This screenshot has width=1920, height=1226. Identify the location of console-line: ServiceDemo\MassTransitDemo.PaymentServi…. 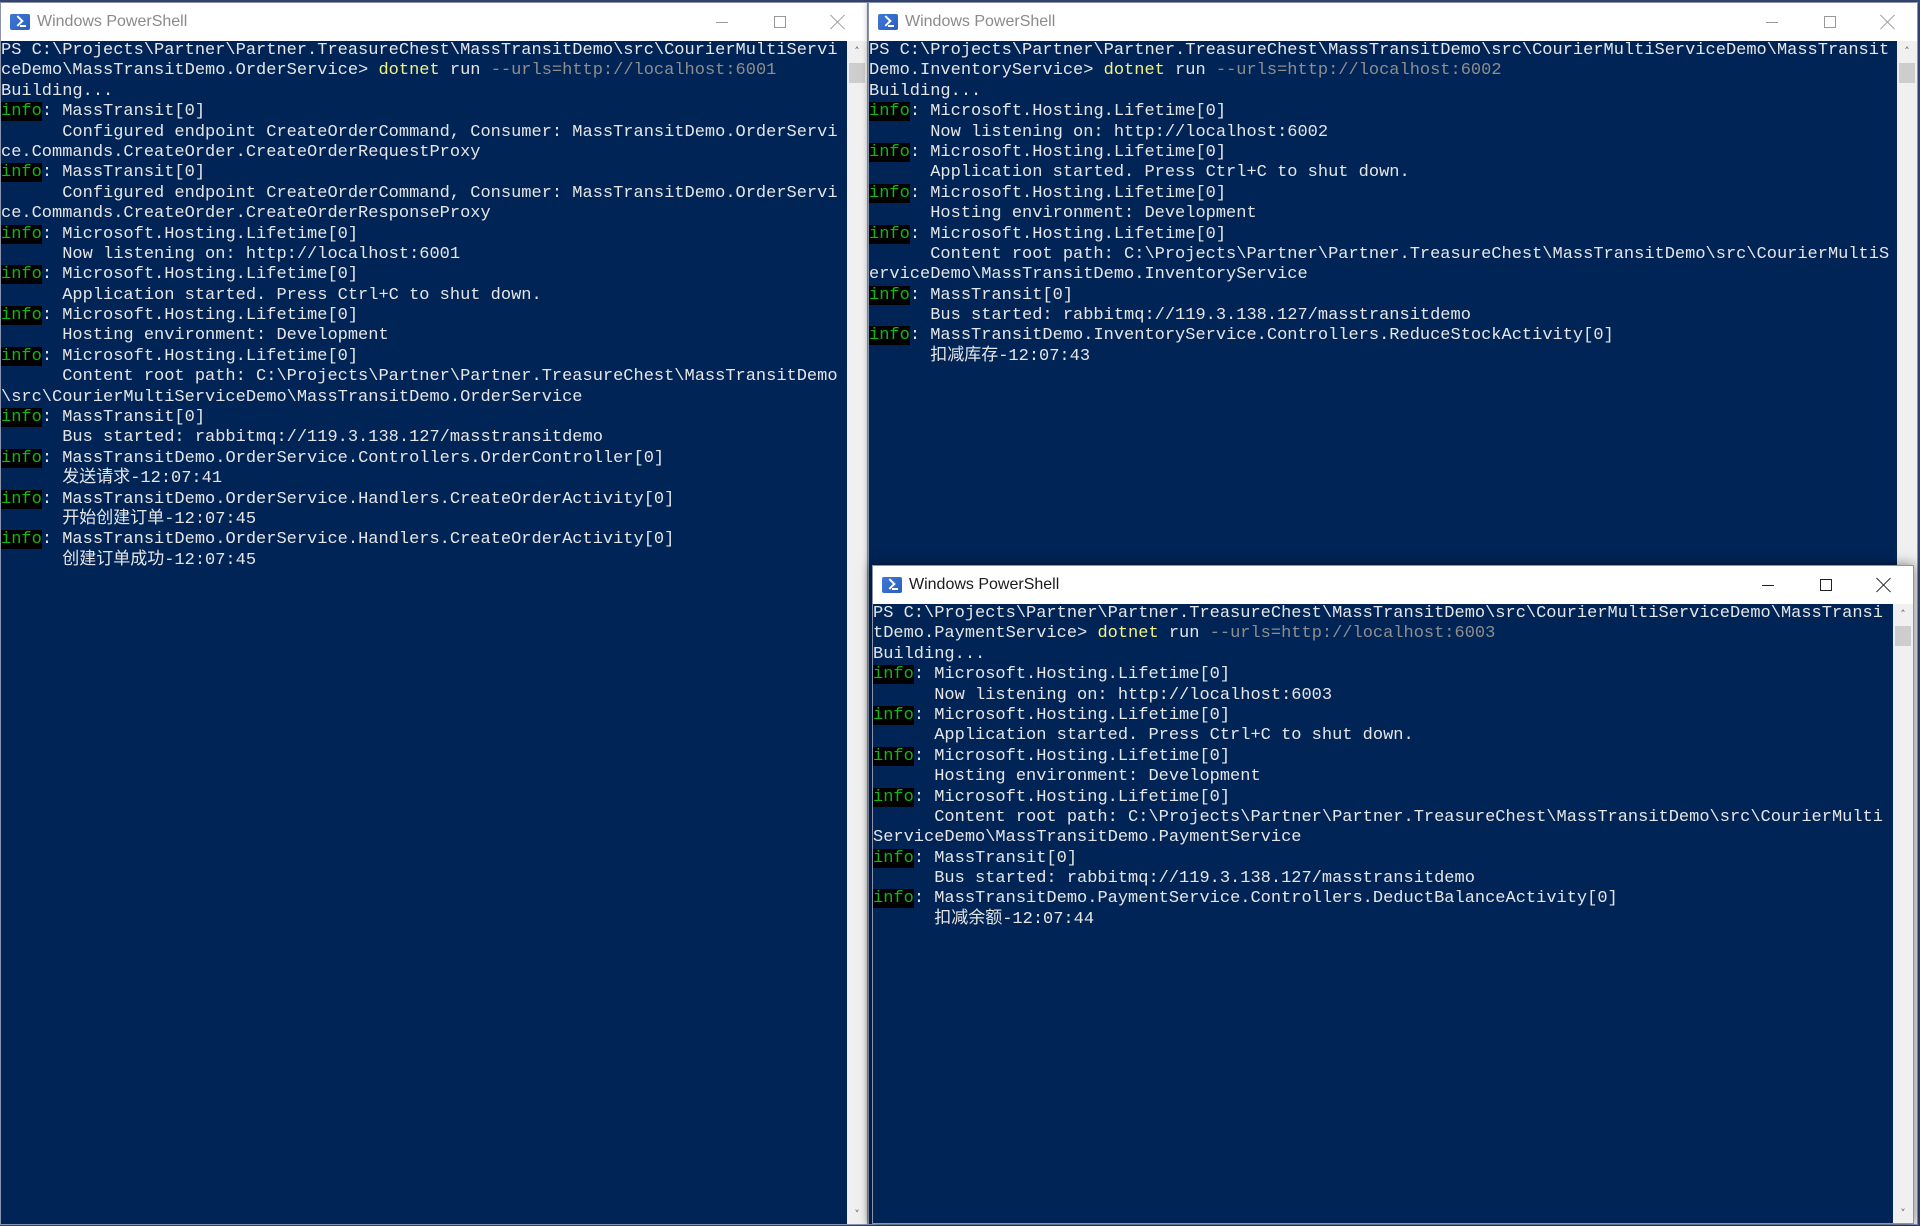
(1383, 838).